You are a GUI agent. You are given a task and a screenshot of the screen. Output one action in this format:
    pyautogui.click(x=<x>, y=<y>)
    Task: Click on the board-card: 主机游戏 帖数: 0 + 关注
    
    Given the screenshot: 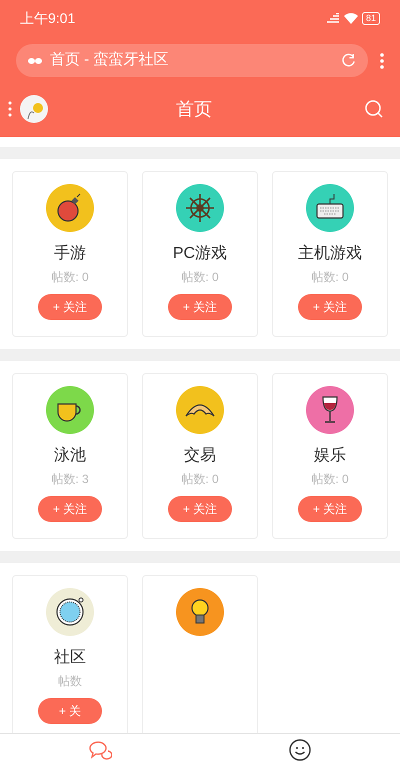 What is the action you would take?
    pyautogui.click(x=330, y=254)
    